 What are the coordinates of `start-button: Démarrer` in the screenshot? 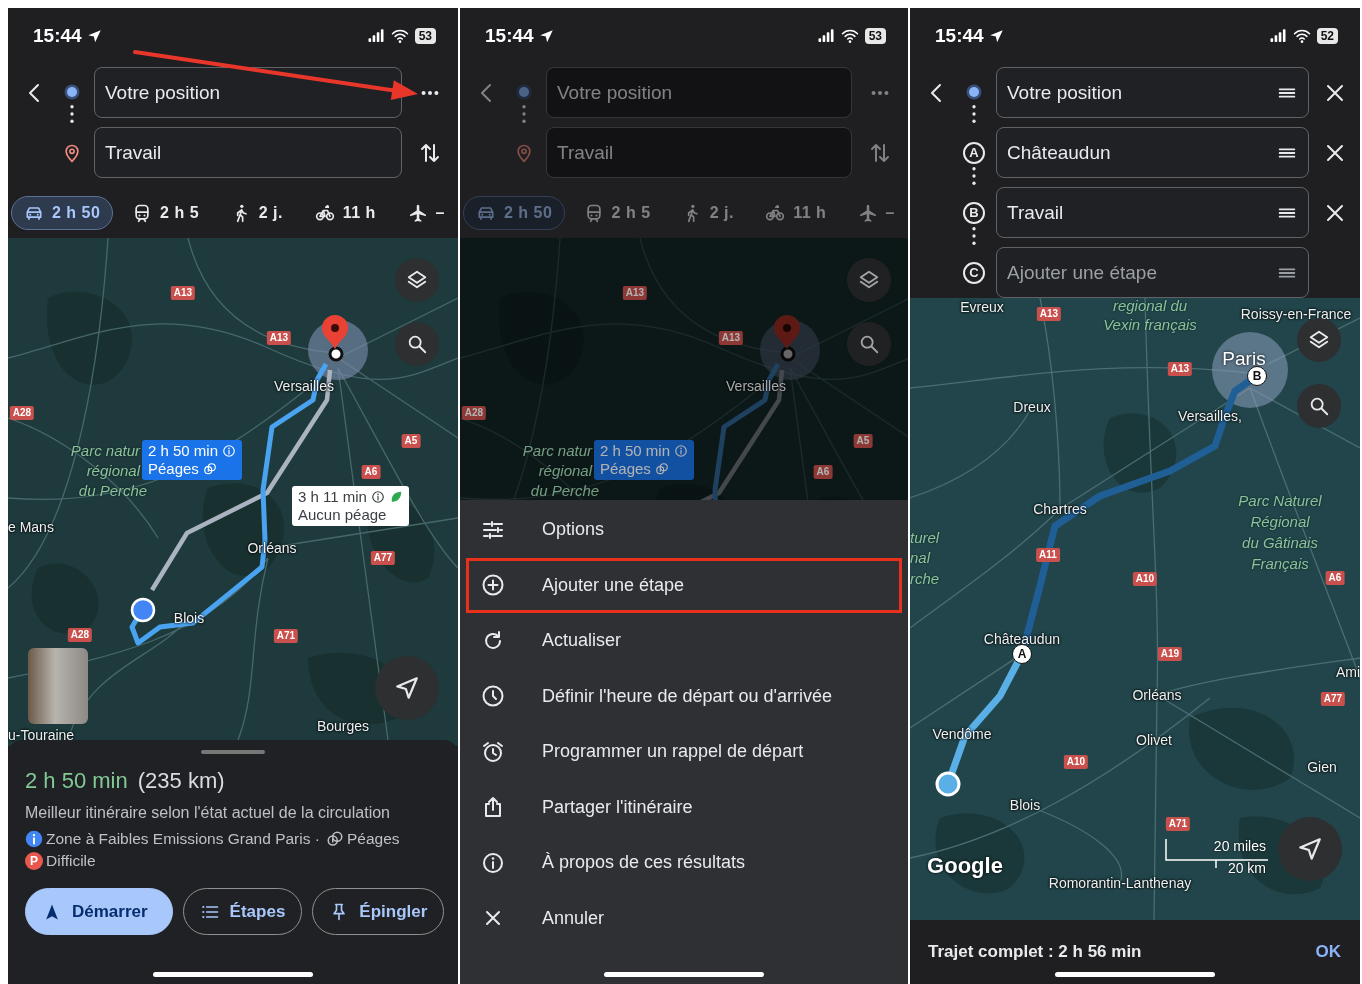 It's located at (99, 911).